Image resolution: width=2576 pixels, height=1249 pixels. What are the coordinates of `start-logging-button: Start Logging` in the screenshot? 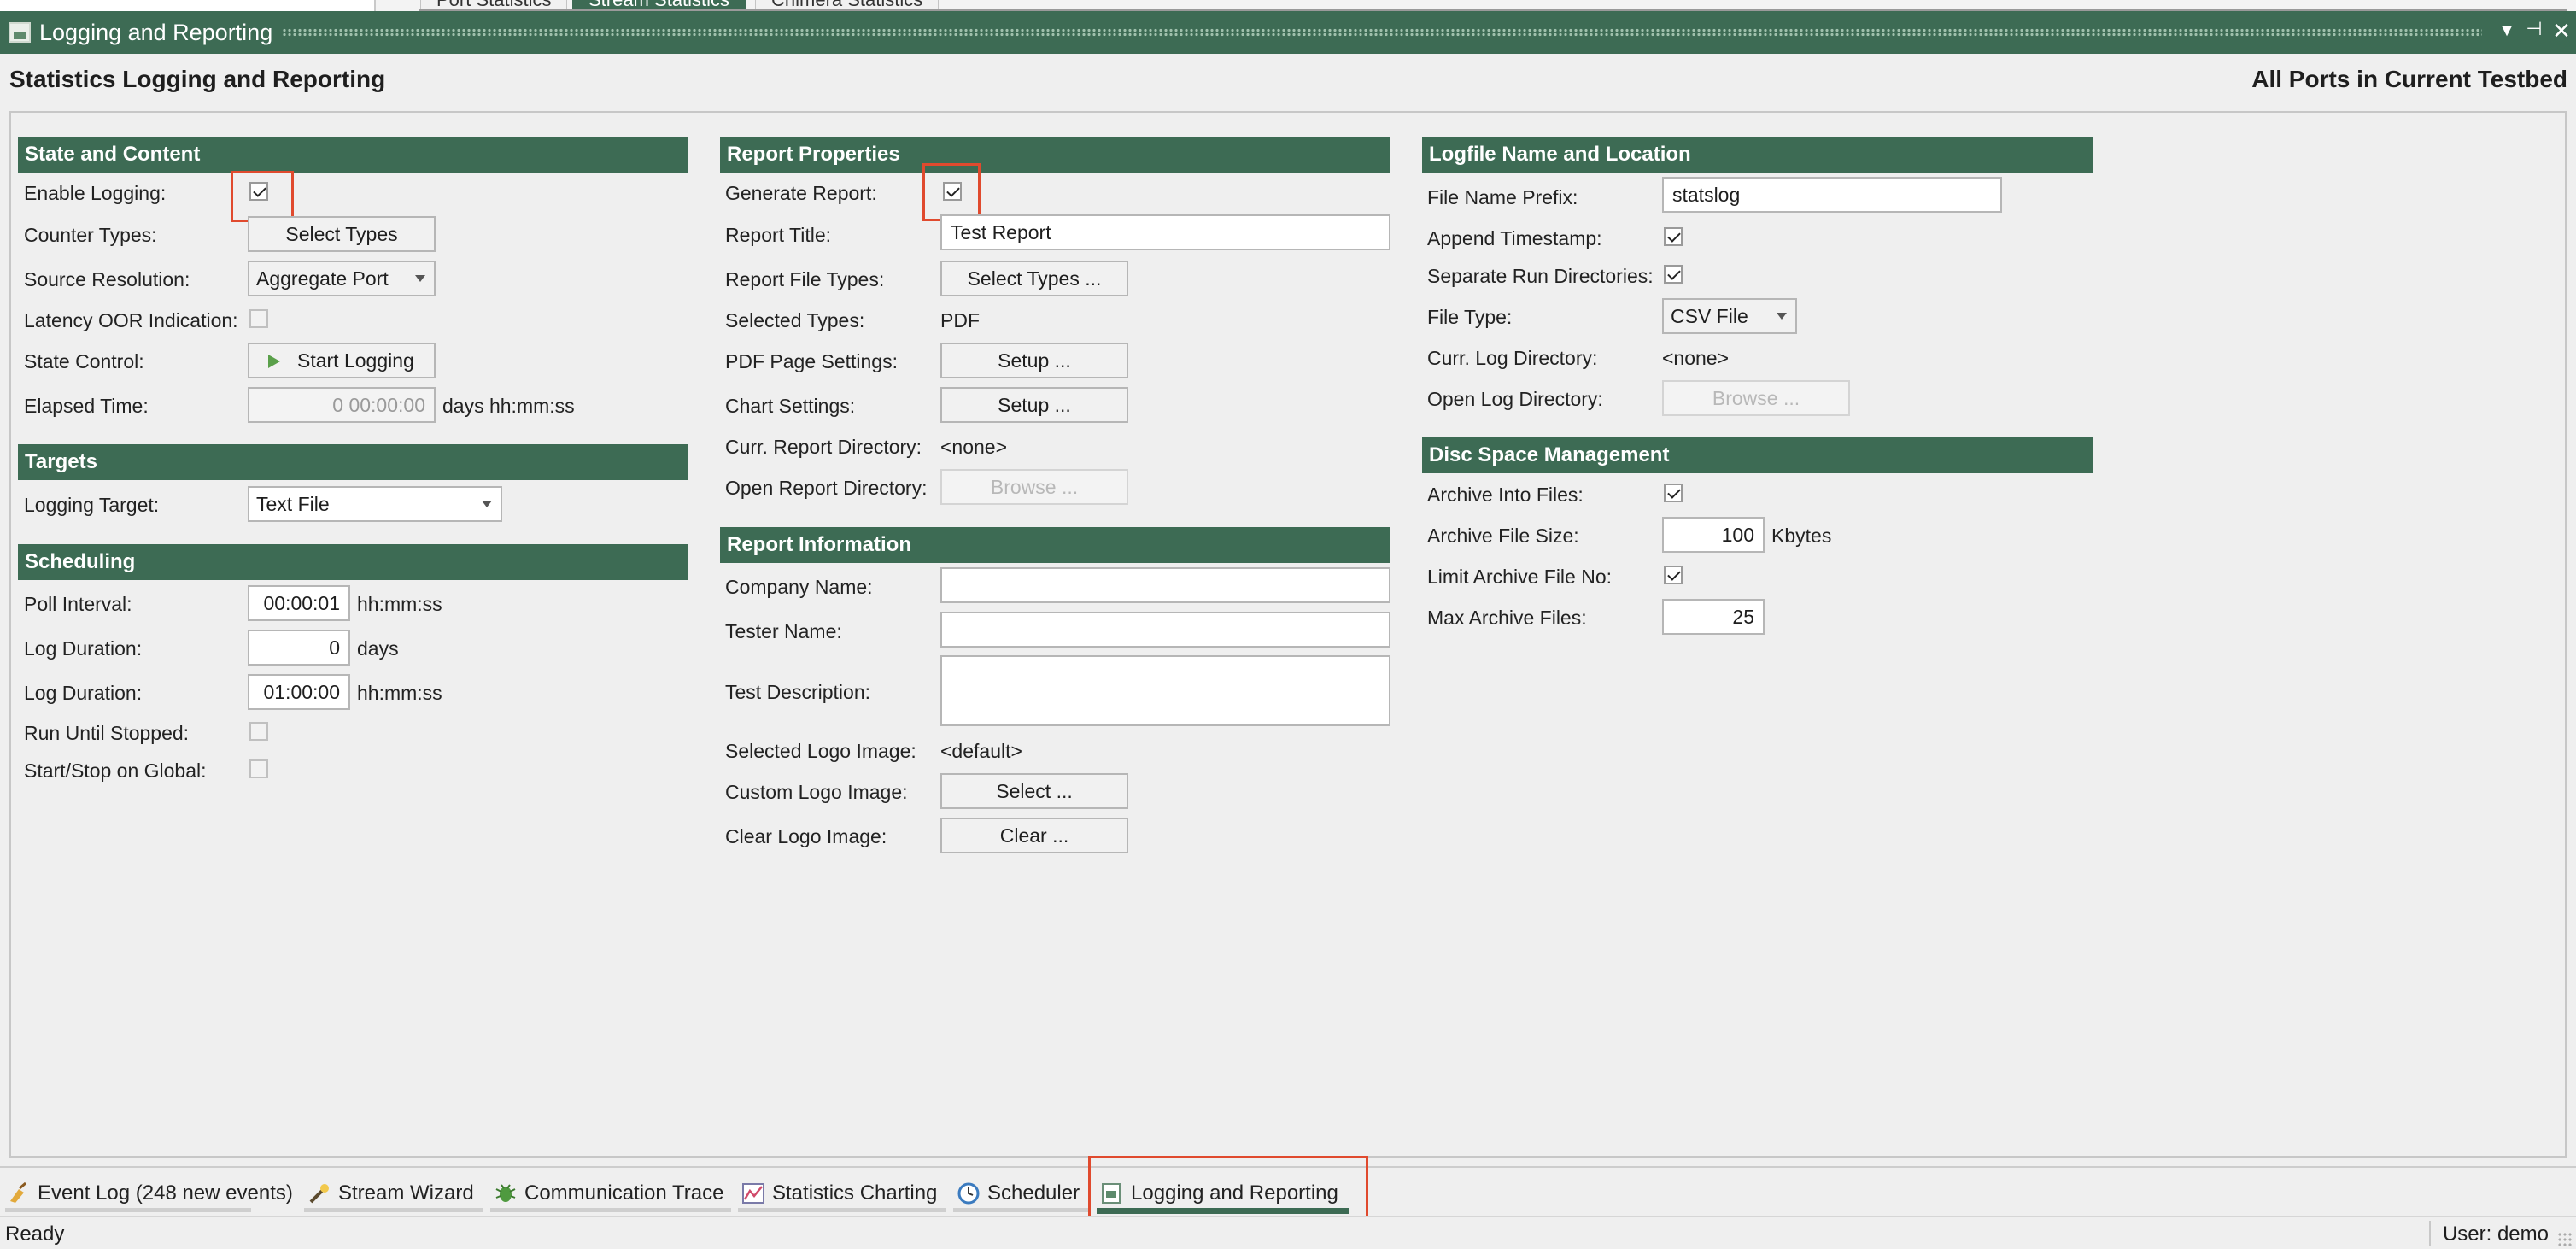 It's located at (342, 360).